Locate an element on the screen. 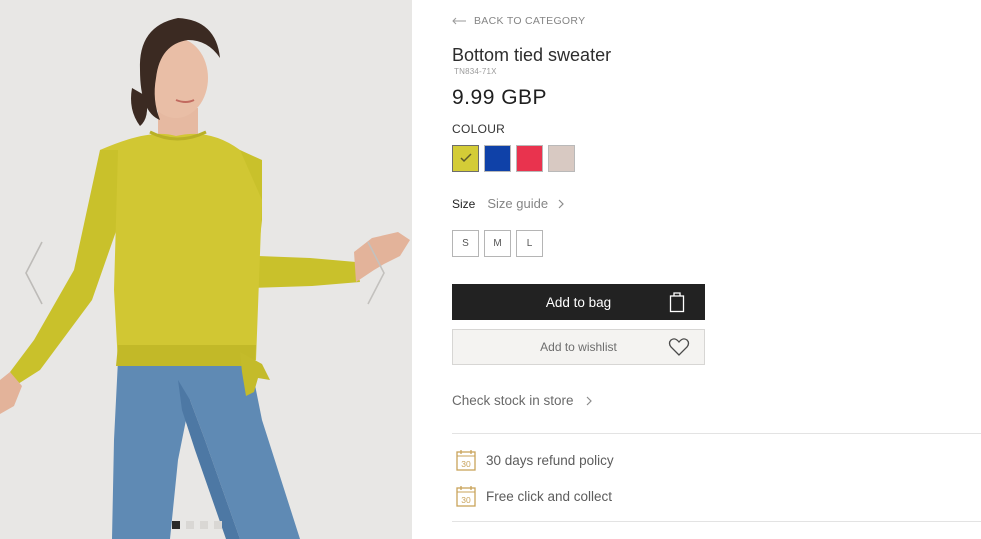  gallery-pagination is located at coordinates (197, 525).